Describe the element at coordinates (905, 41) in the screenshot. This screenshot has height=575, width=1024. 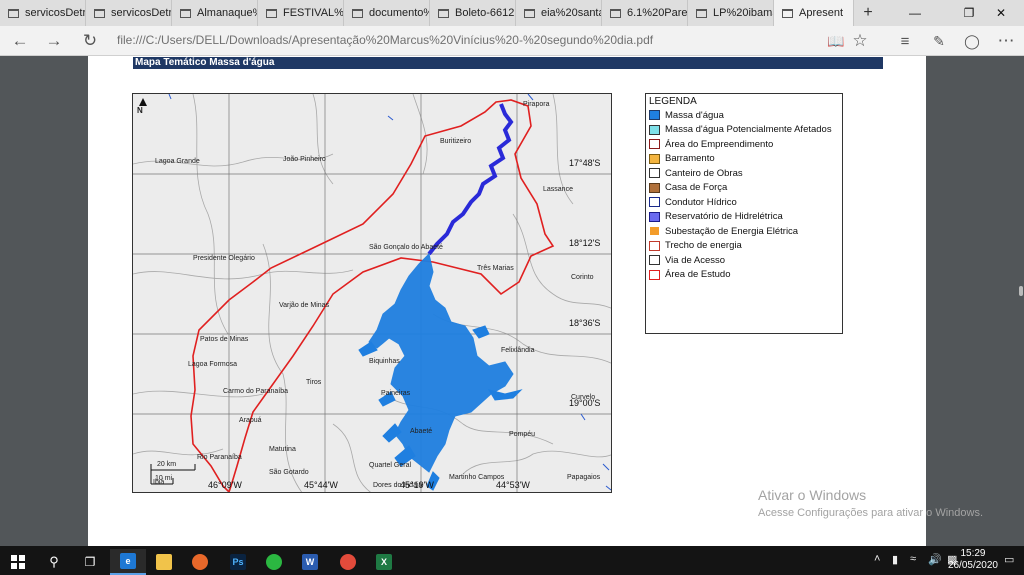
I see `hub-icon: ≡` at that location.